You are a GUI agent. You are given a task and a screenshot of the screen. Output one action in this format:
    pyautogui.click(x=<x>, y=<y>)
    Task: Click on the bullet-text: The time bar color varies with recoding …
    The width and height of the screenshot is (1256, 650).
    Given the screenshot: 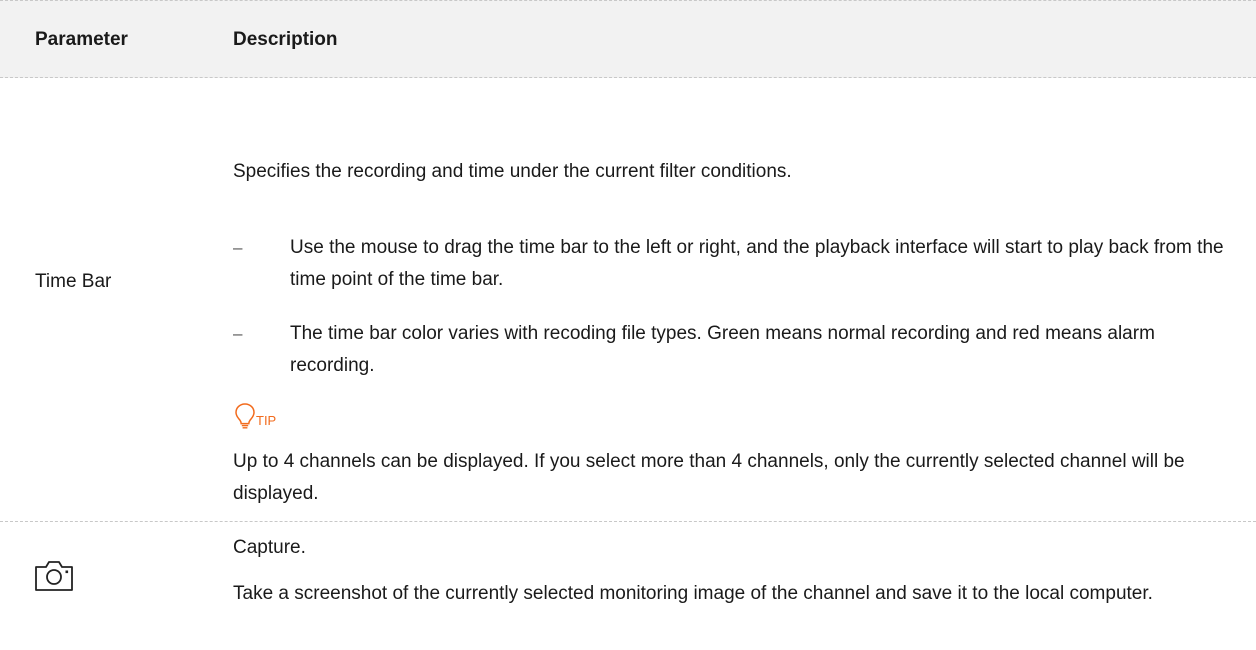 What is the action you would take?
    pyautogui.click(x=722, y=349)
    